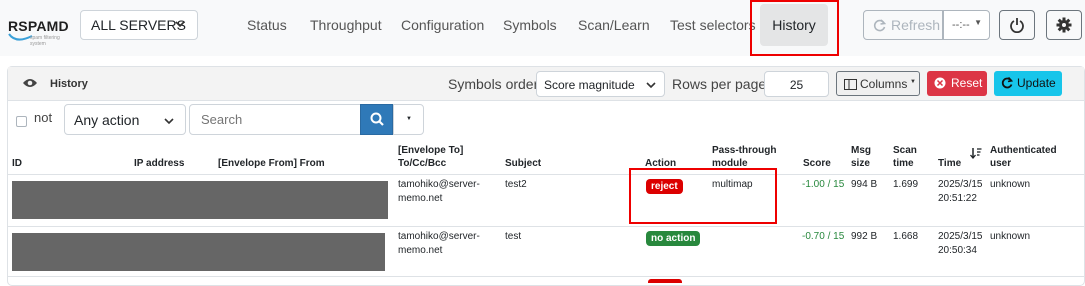 Image resolution: width=1085 pixels, height=286 pixels. I want to click on logo-subtitle: spam filtering system, so click(45, 41).